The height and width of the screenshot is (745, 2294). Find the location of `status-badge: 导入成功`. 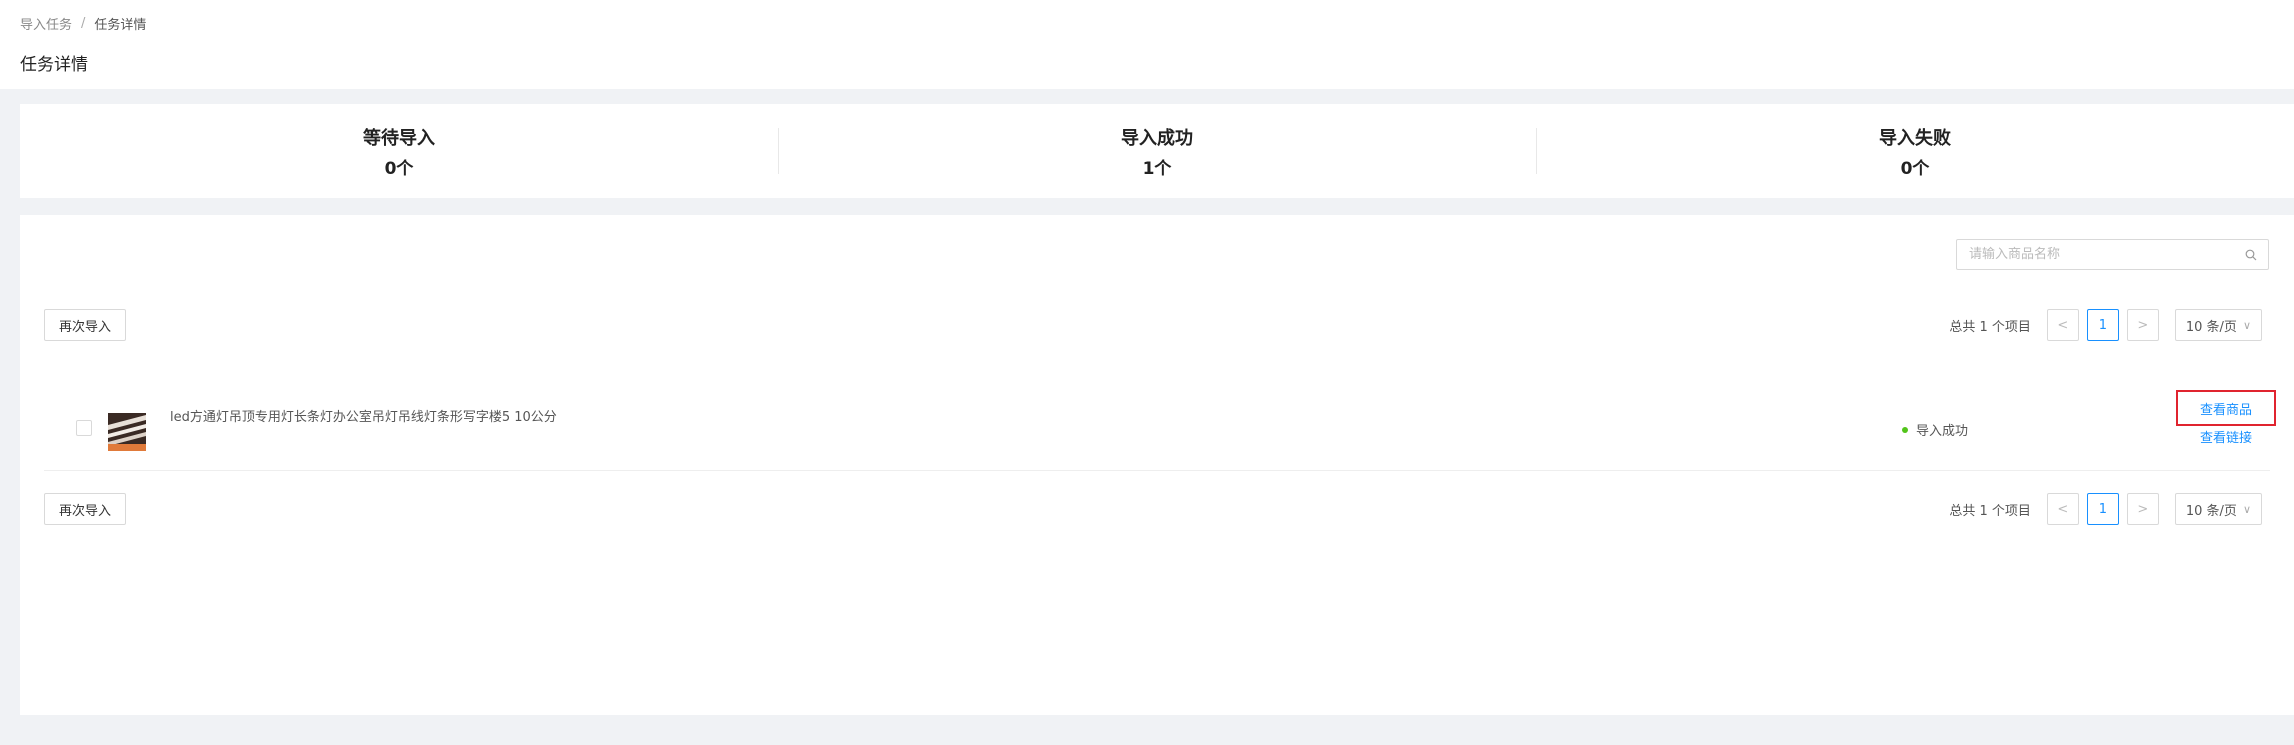

status-badge: 导入成功 is located at coordinates (1935, 429).